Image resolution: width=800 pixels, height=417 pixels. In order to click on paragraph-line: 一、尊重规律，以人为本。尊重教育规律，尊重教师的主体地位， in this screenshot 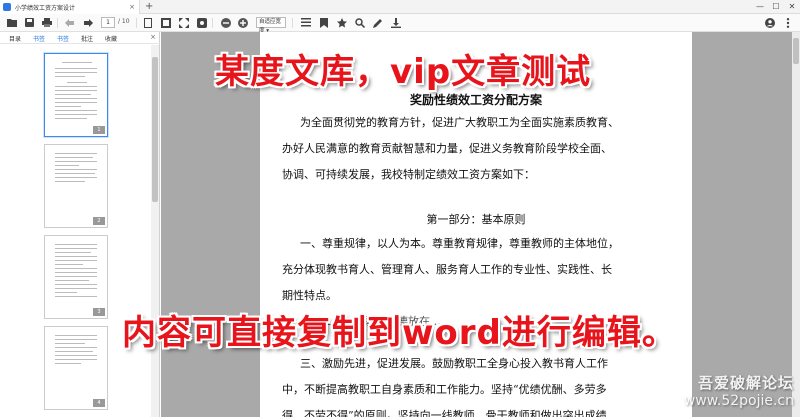, I will do `click(459, 243)`.